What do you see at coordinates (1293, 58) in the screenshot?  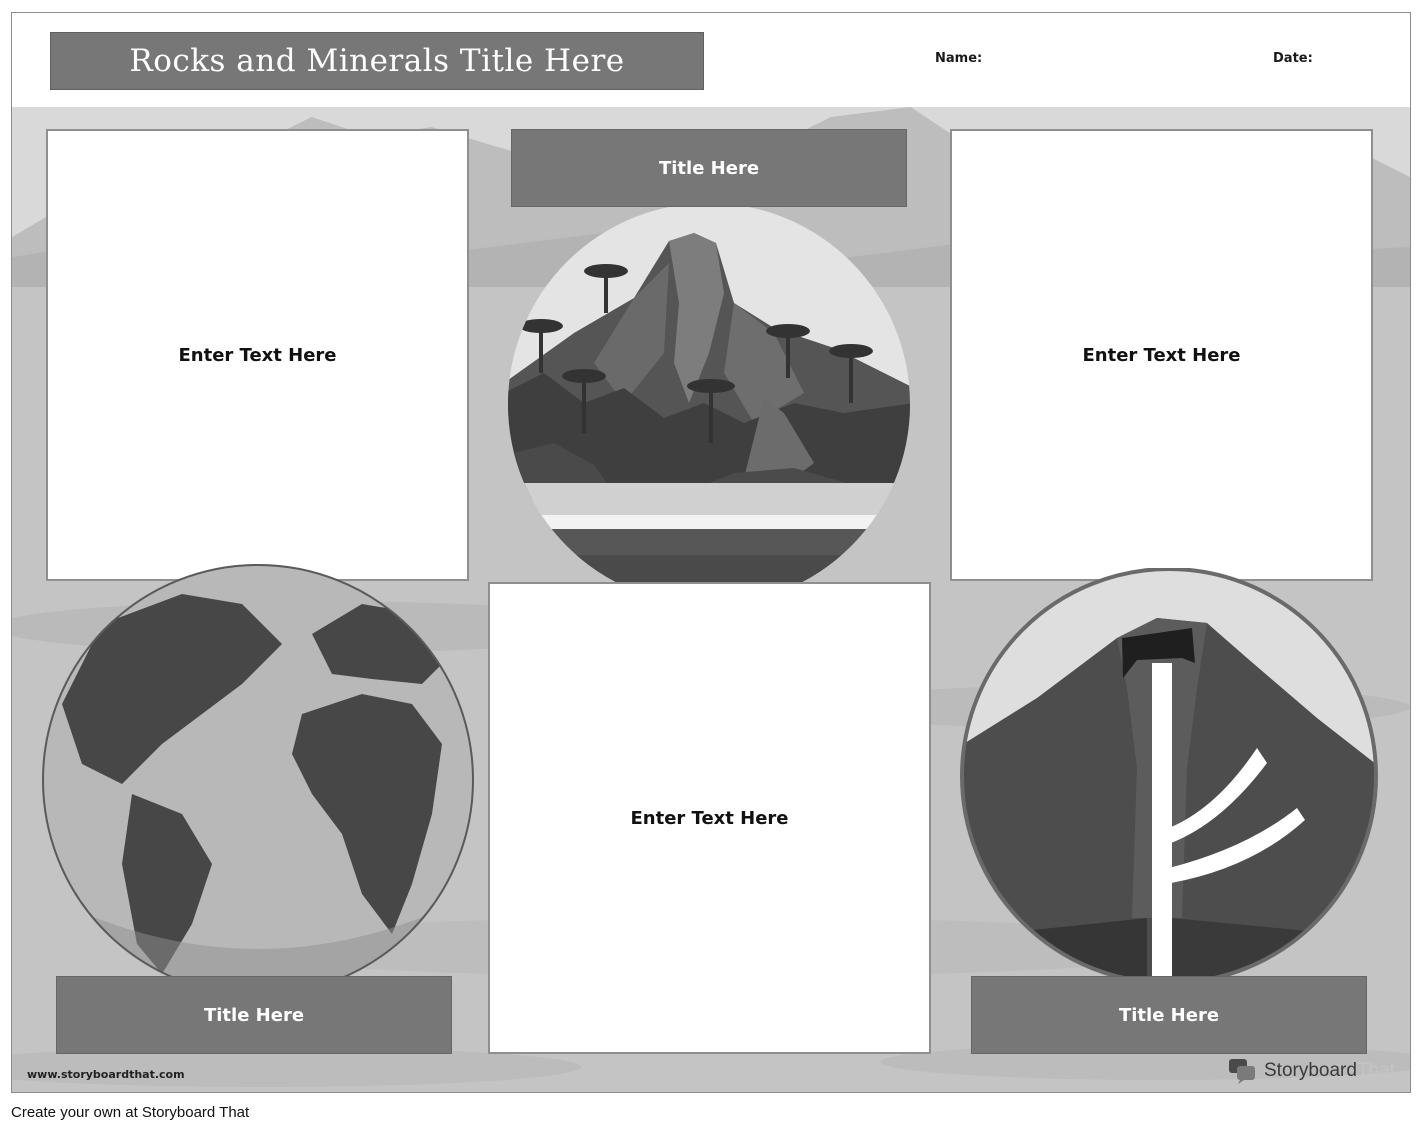 I see `date-label: Date:` at bounding box center [1293, 58].